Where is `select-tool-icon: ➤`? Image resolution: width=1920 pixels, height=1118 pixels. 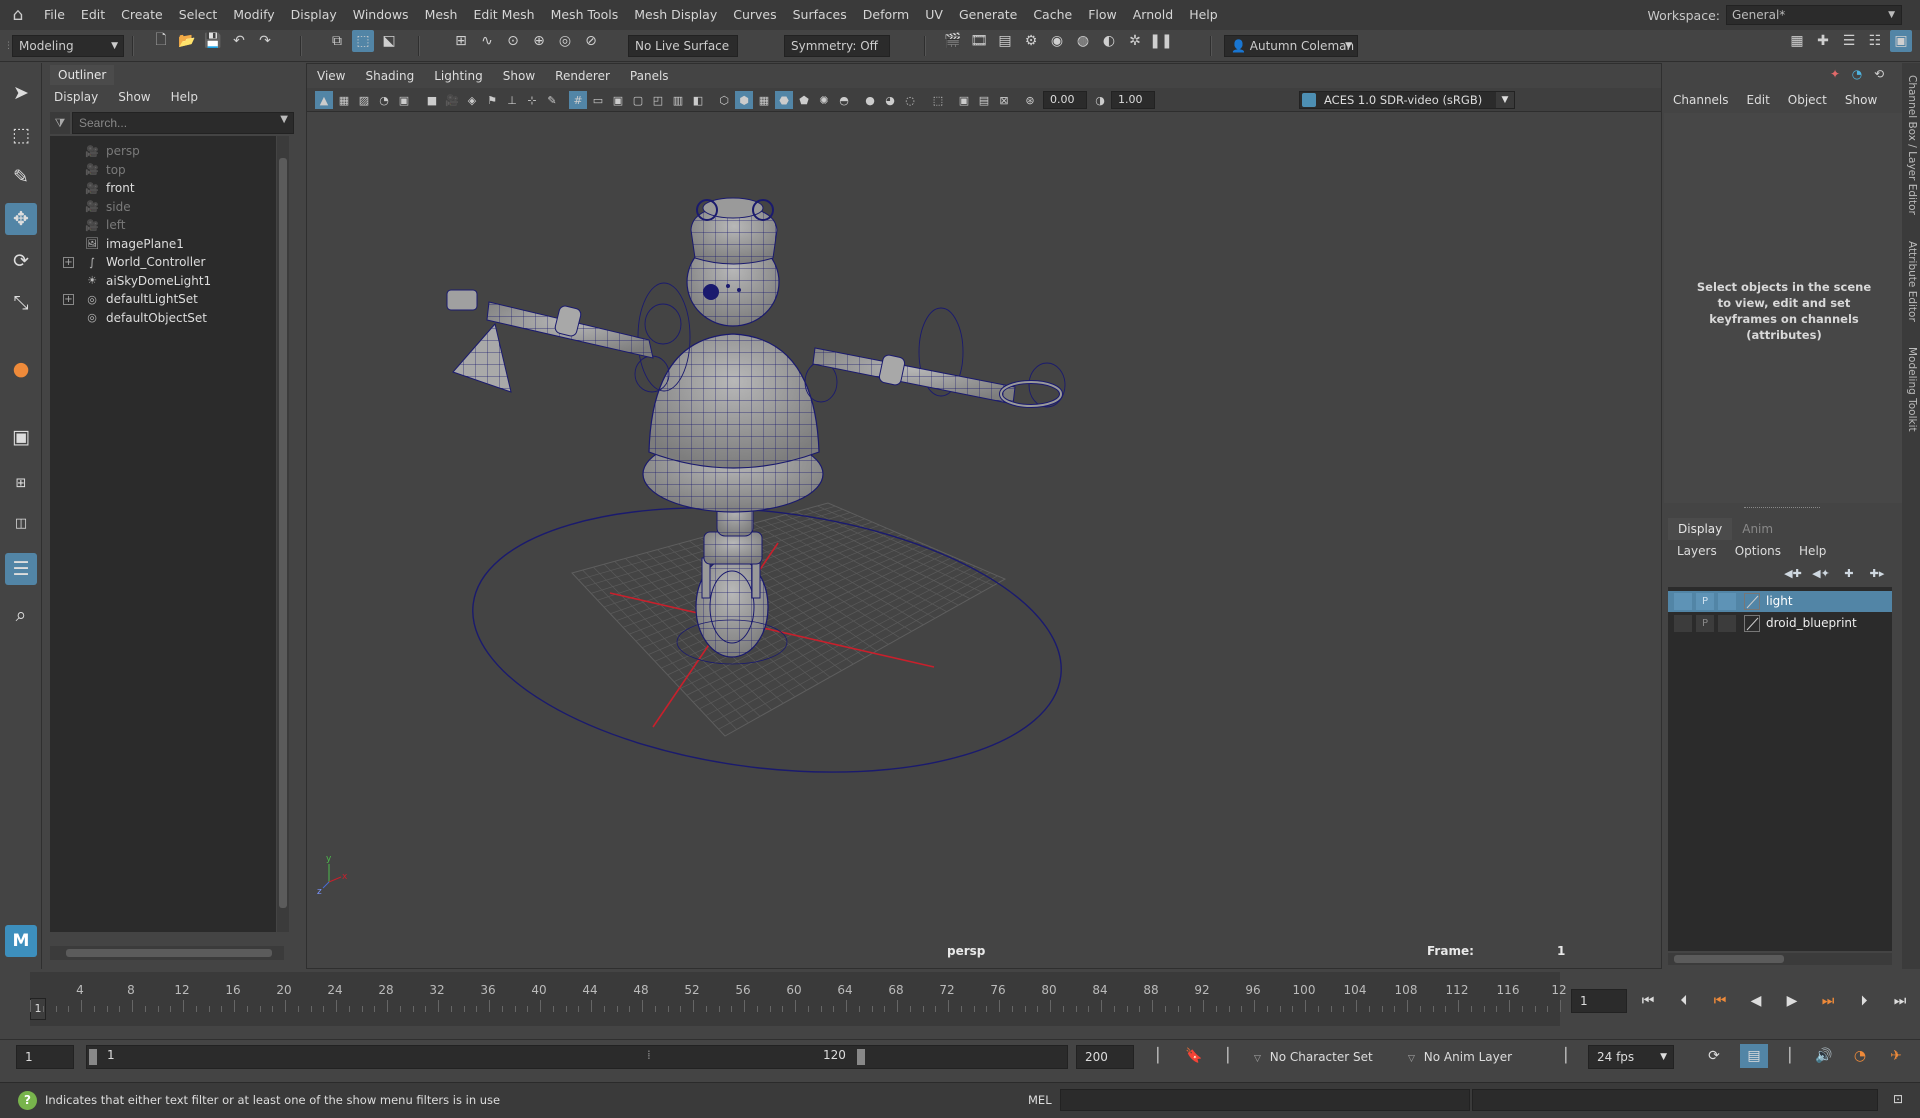
select-tool-icon: ➤ is located at coordinates (21, 93).